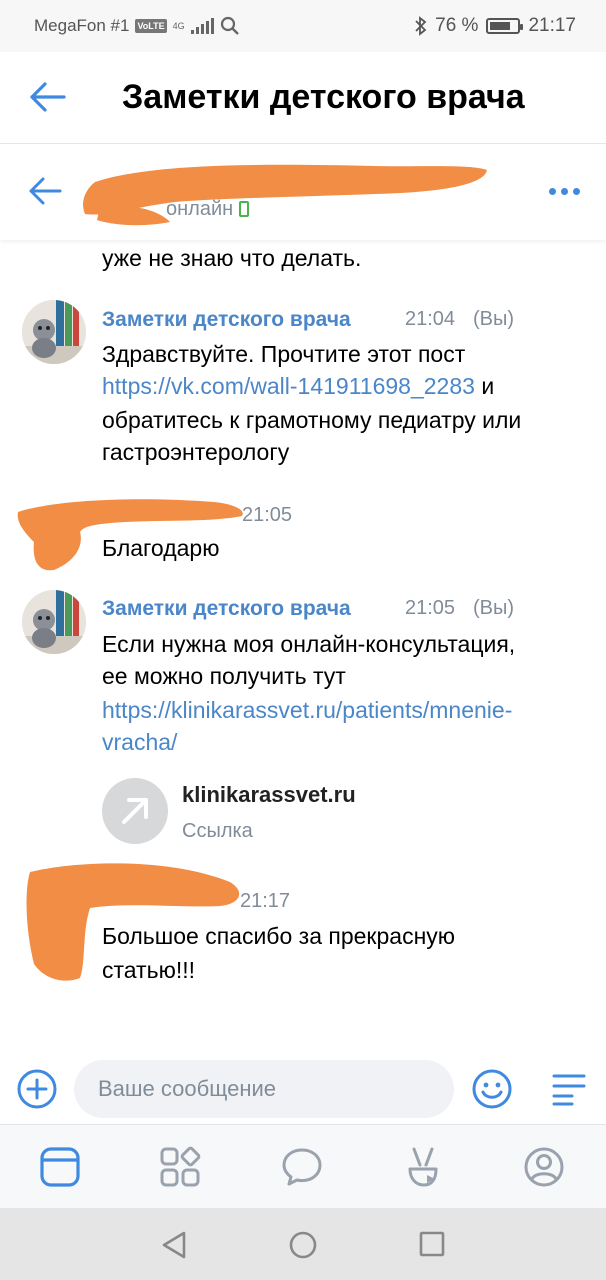  Describe the element at coordinates (564, 191) in the screenshot. I see `more-dots-icon` at that location.